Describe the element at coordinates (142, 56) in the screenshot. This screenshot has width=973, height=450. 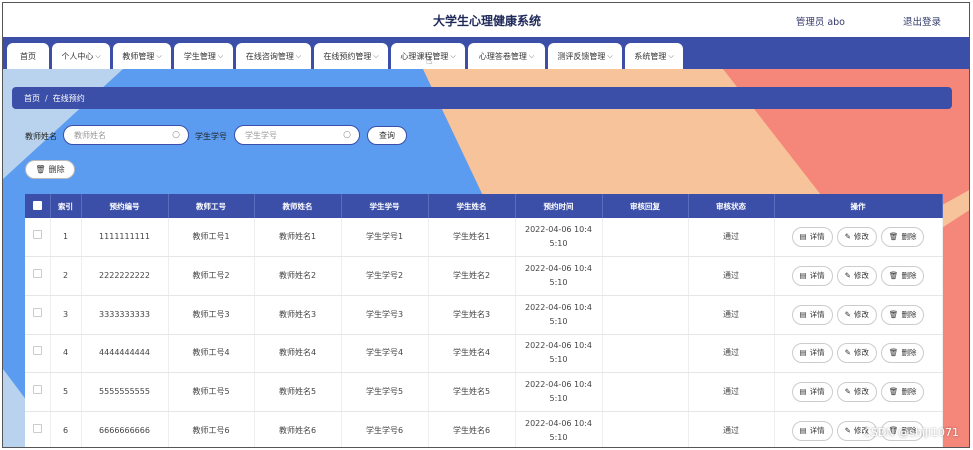
I see `nav-item-teacher: 教师管理 ⌵` at that location.